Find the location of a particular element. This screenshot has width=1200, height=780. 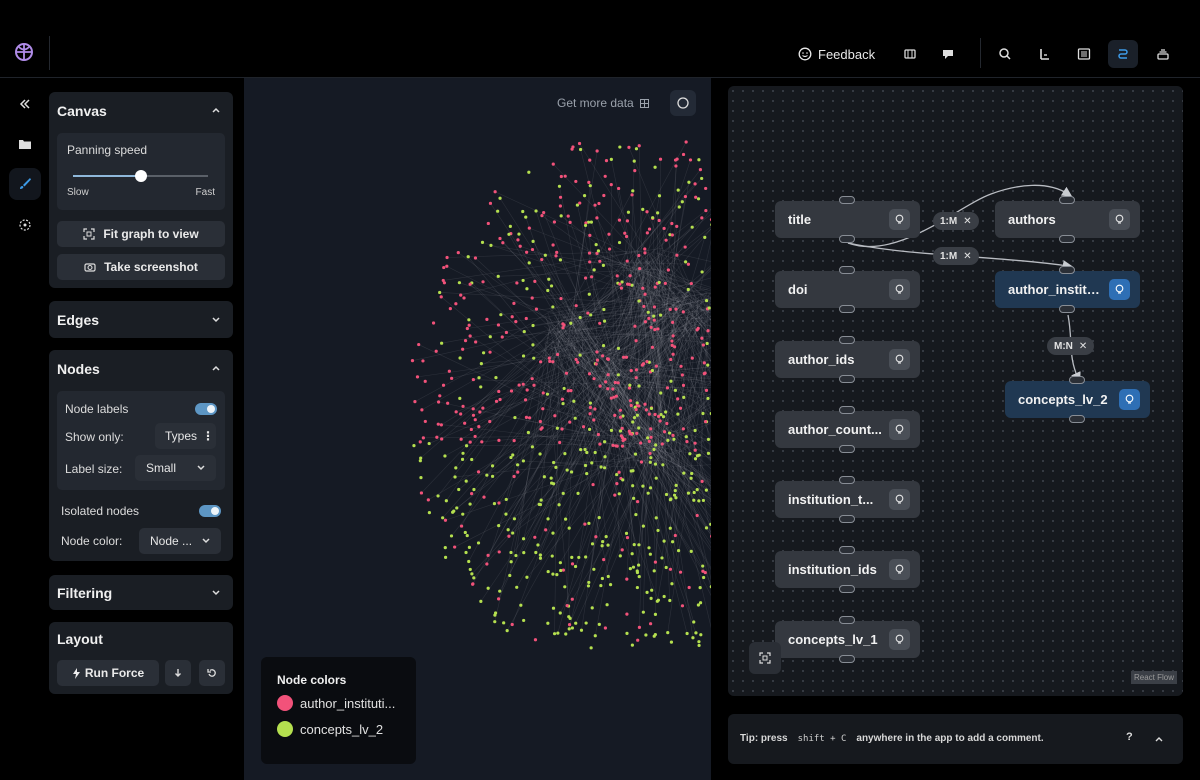

label-size-select: Small is located at coordinates (175, 468).